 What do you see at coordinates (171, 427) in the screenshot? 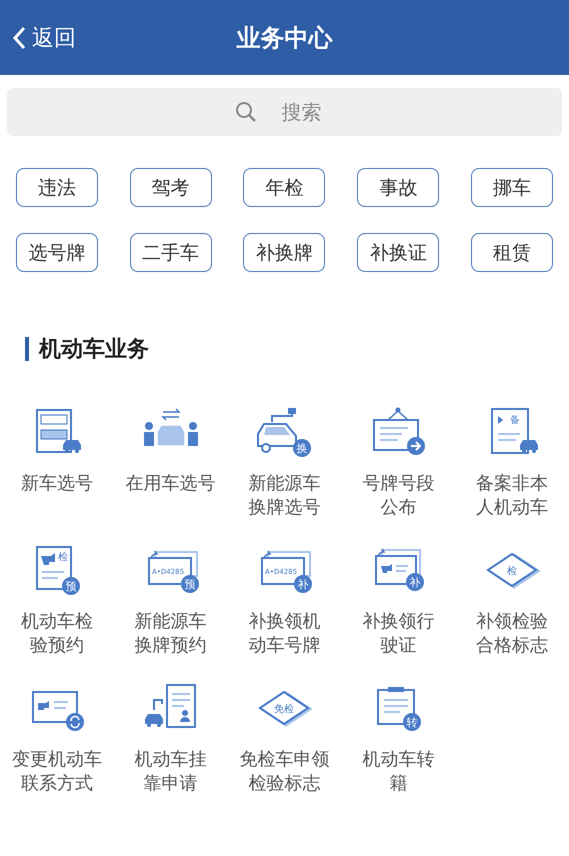
I see `people-car-icon` at bounding box center [171, 427].